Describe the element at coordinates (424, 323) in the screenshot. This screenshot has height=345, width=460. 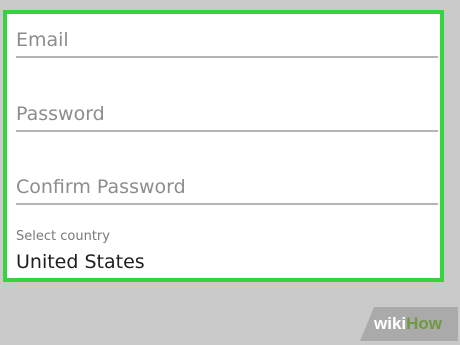
I see `watermark-text-how: How` at that location.